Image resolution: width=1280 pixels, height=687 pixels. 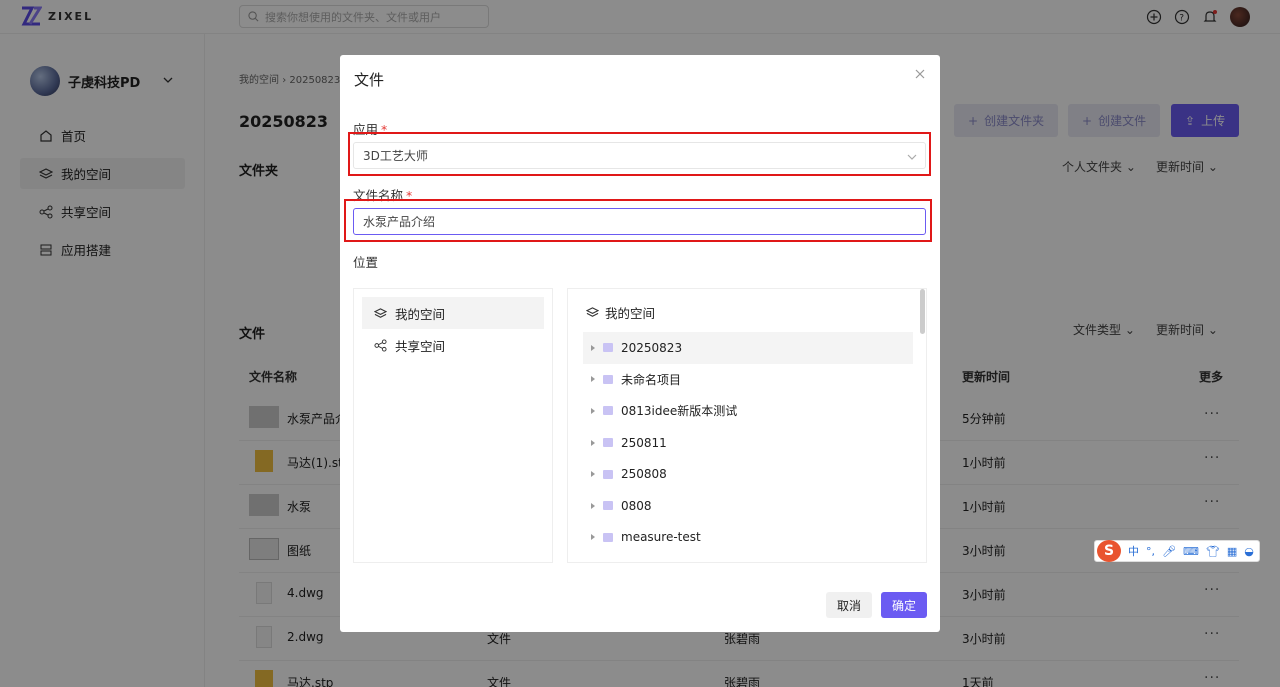 What do you see at coordinates (366, 262) in the screenshot?
I see `location-label: 位置` at bounding box center [366, 262].